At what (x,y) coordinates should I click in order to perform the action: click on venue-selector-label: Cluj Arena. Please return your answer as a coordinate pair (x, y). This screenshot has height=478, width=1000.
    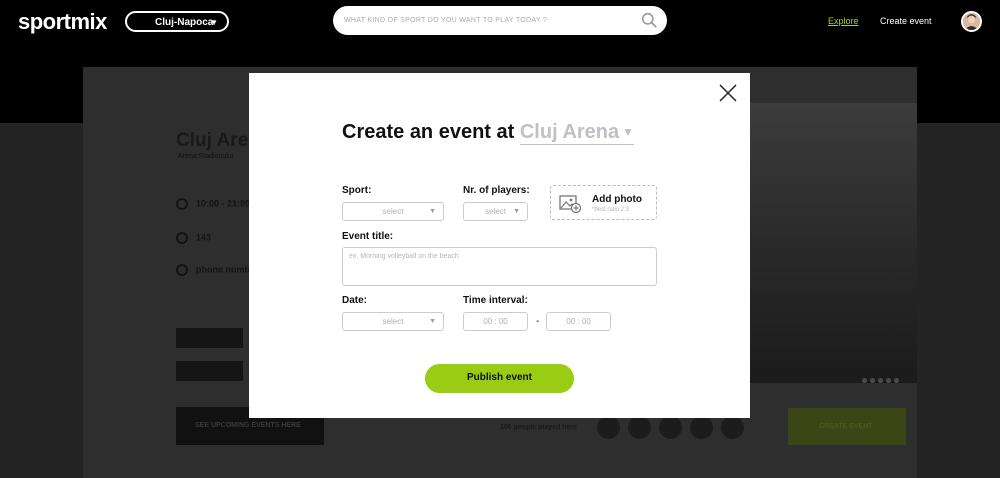
    Looking at the image, I should click on (569, 132).